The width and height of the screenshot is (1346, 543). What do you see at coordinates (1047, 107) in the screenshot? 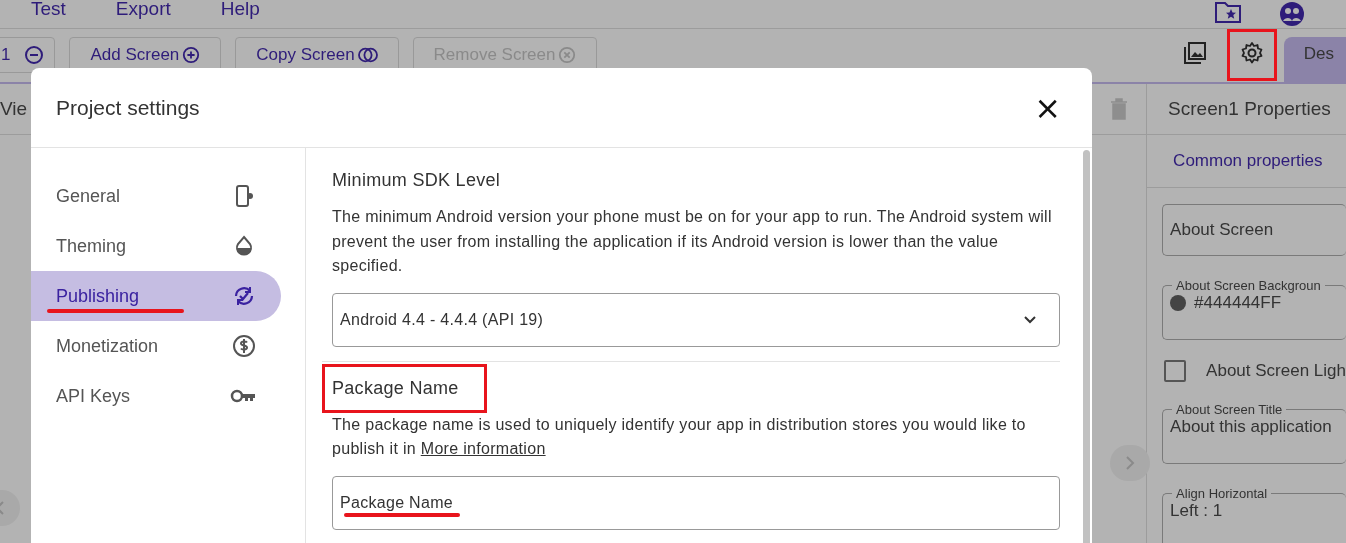
I see `close-button: ×` at bounding box center [1047, 107].